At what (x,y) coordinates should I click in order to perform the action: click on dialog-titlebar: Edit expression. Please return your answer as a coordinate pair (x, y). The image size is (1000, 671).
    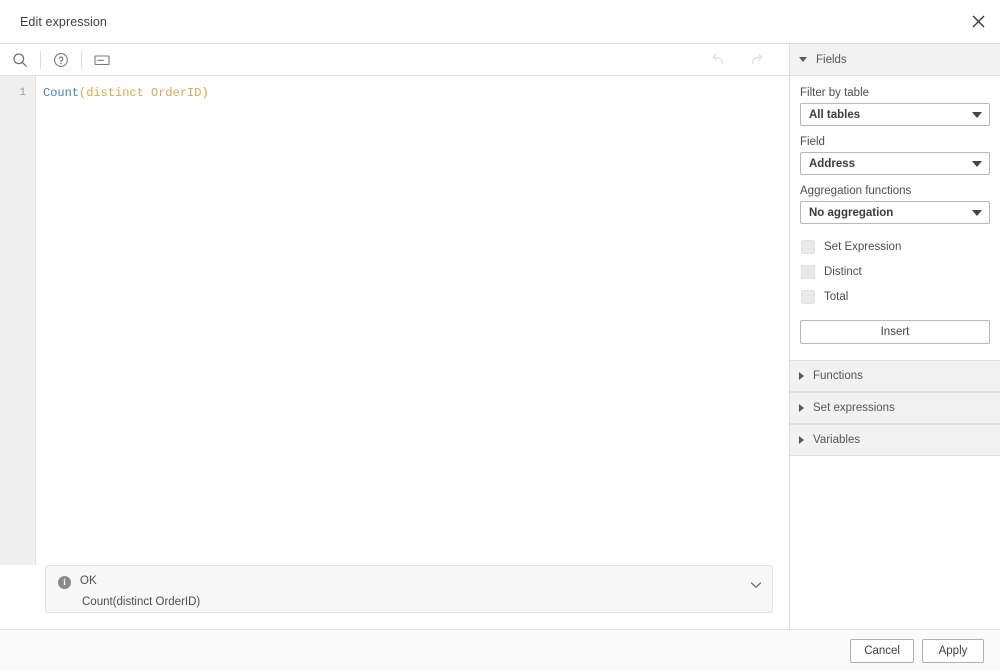
    Looking at the image, I should click on (500, 22).